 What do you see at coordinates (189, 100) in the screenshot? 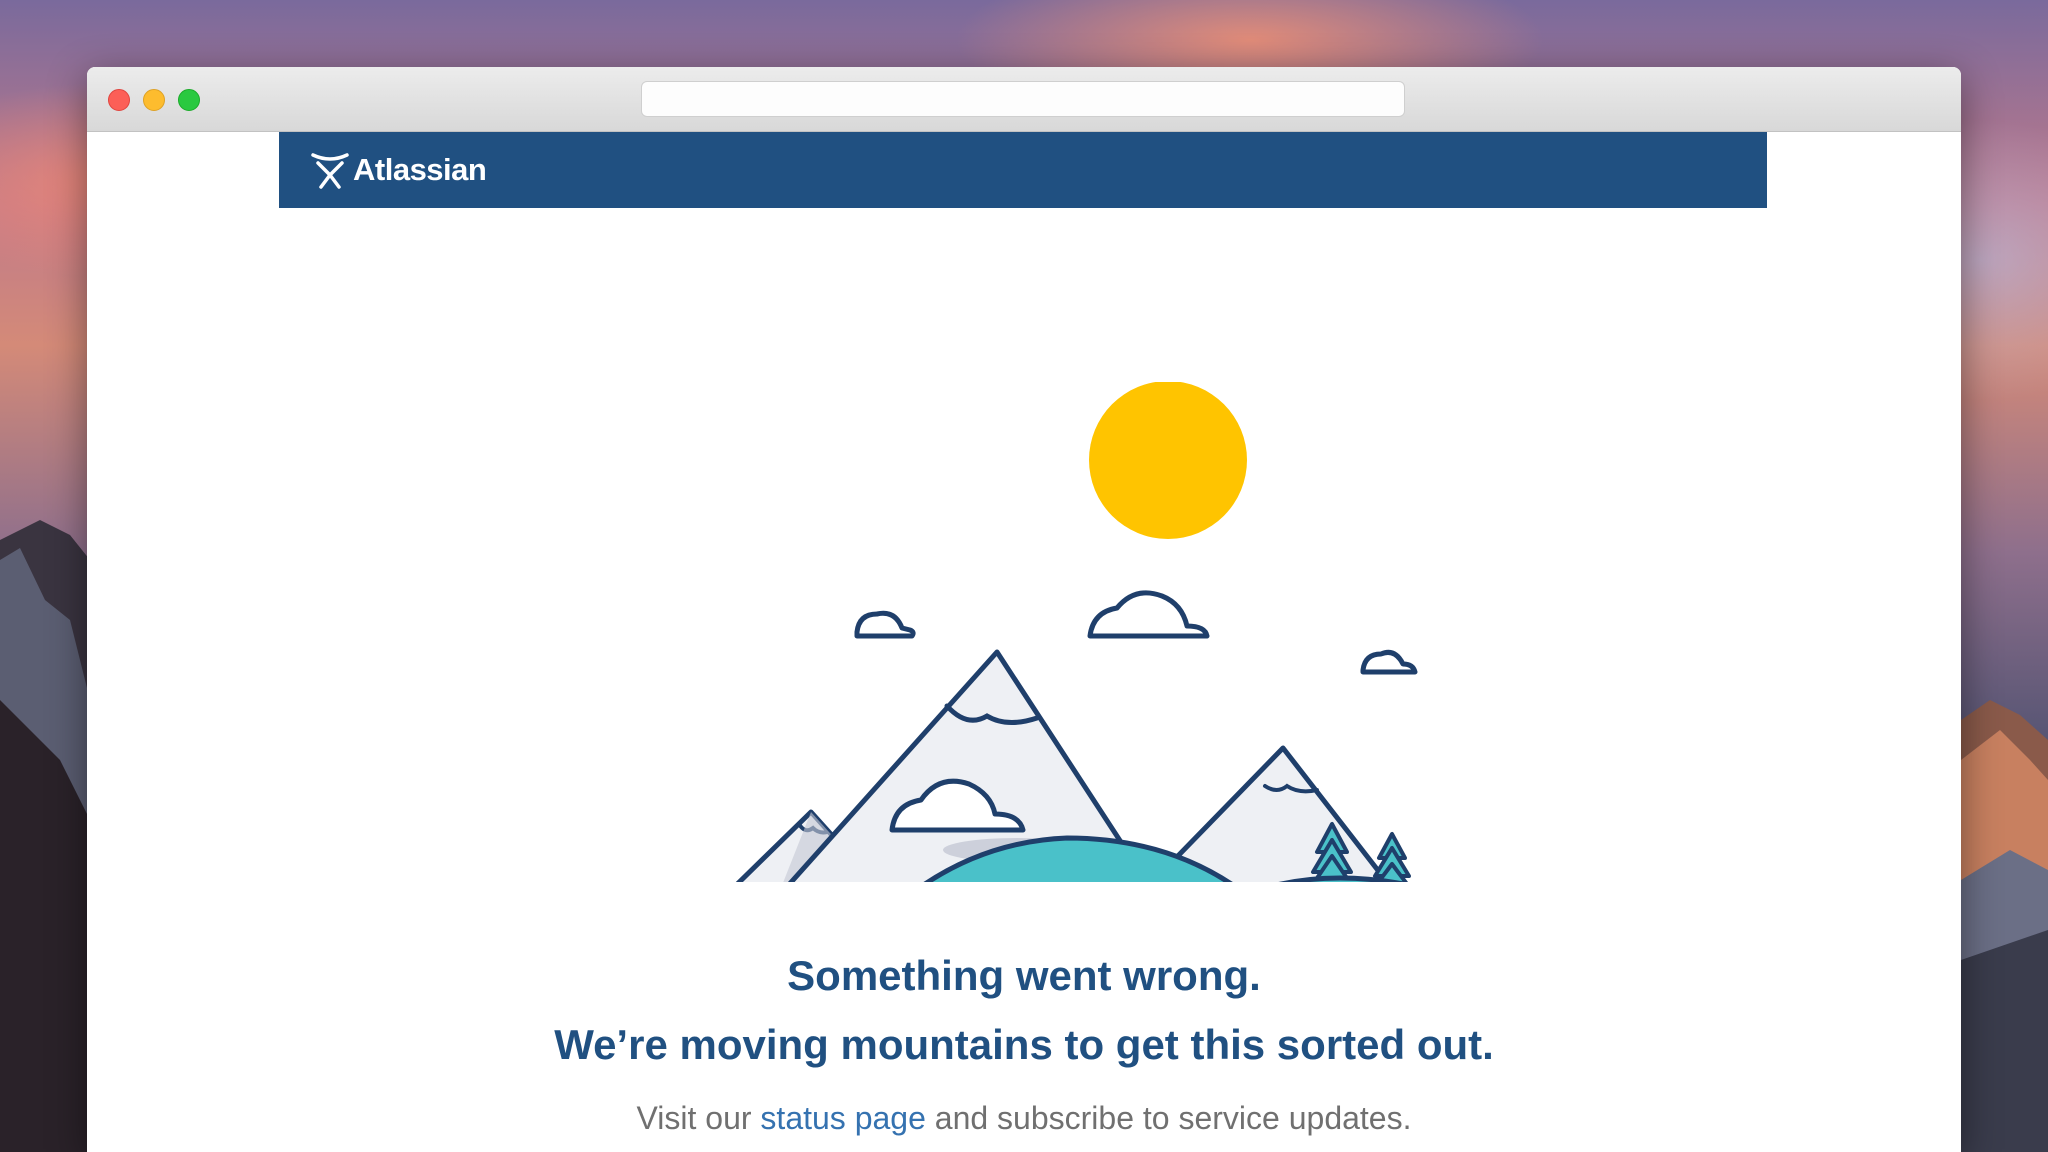
I see `maximize-window-button` at bounding box center [189, 100].